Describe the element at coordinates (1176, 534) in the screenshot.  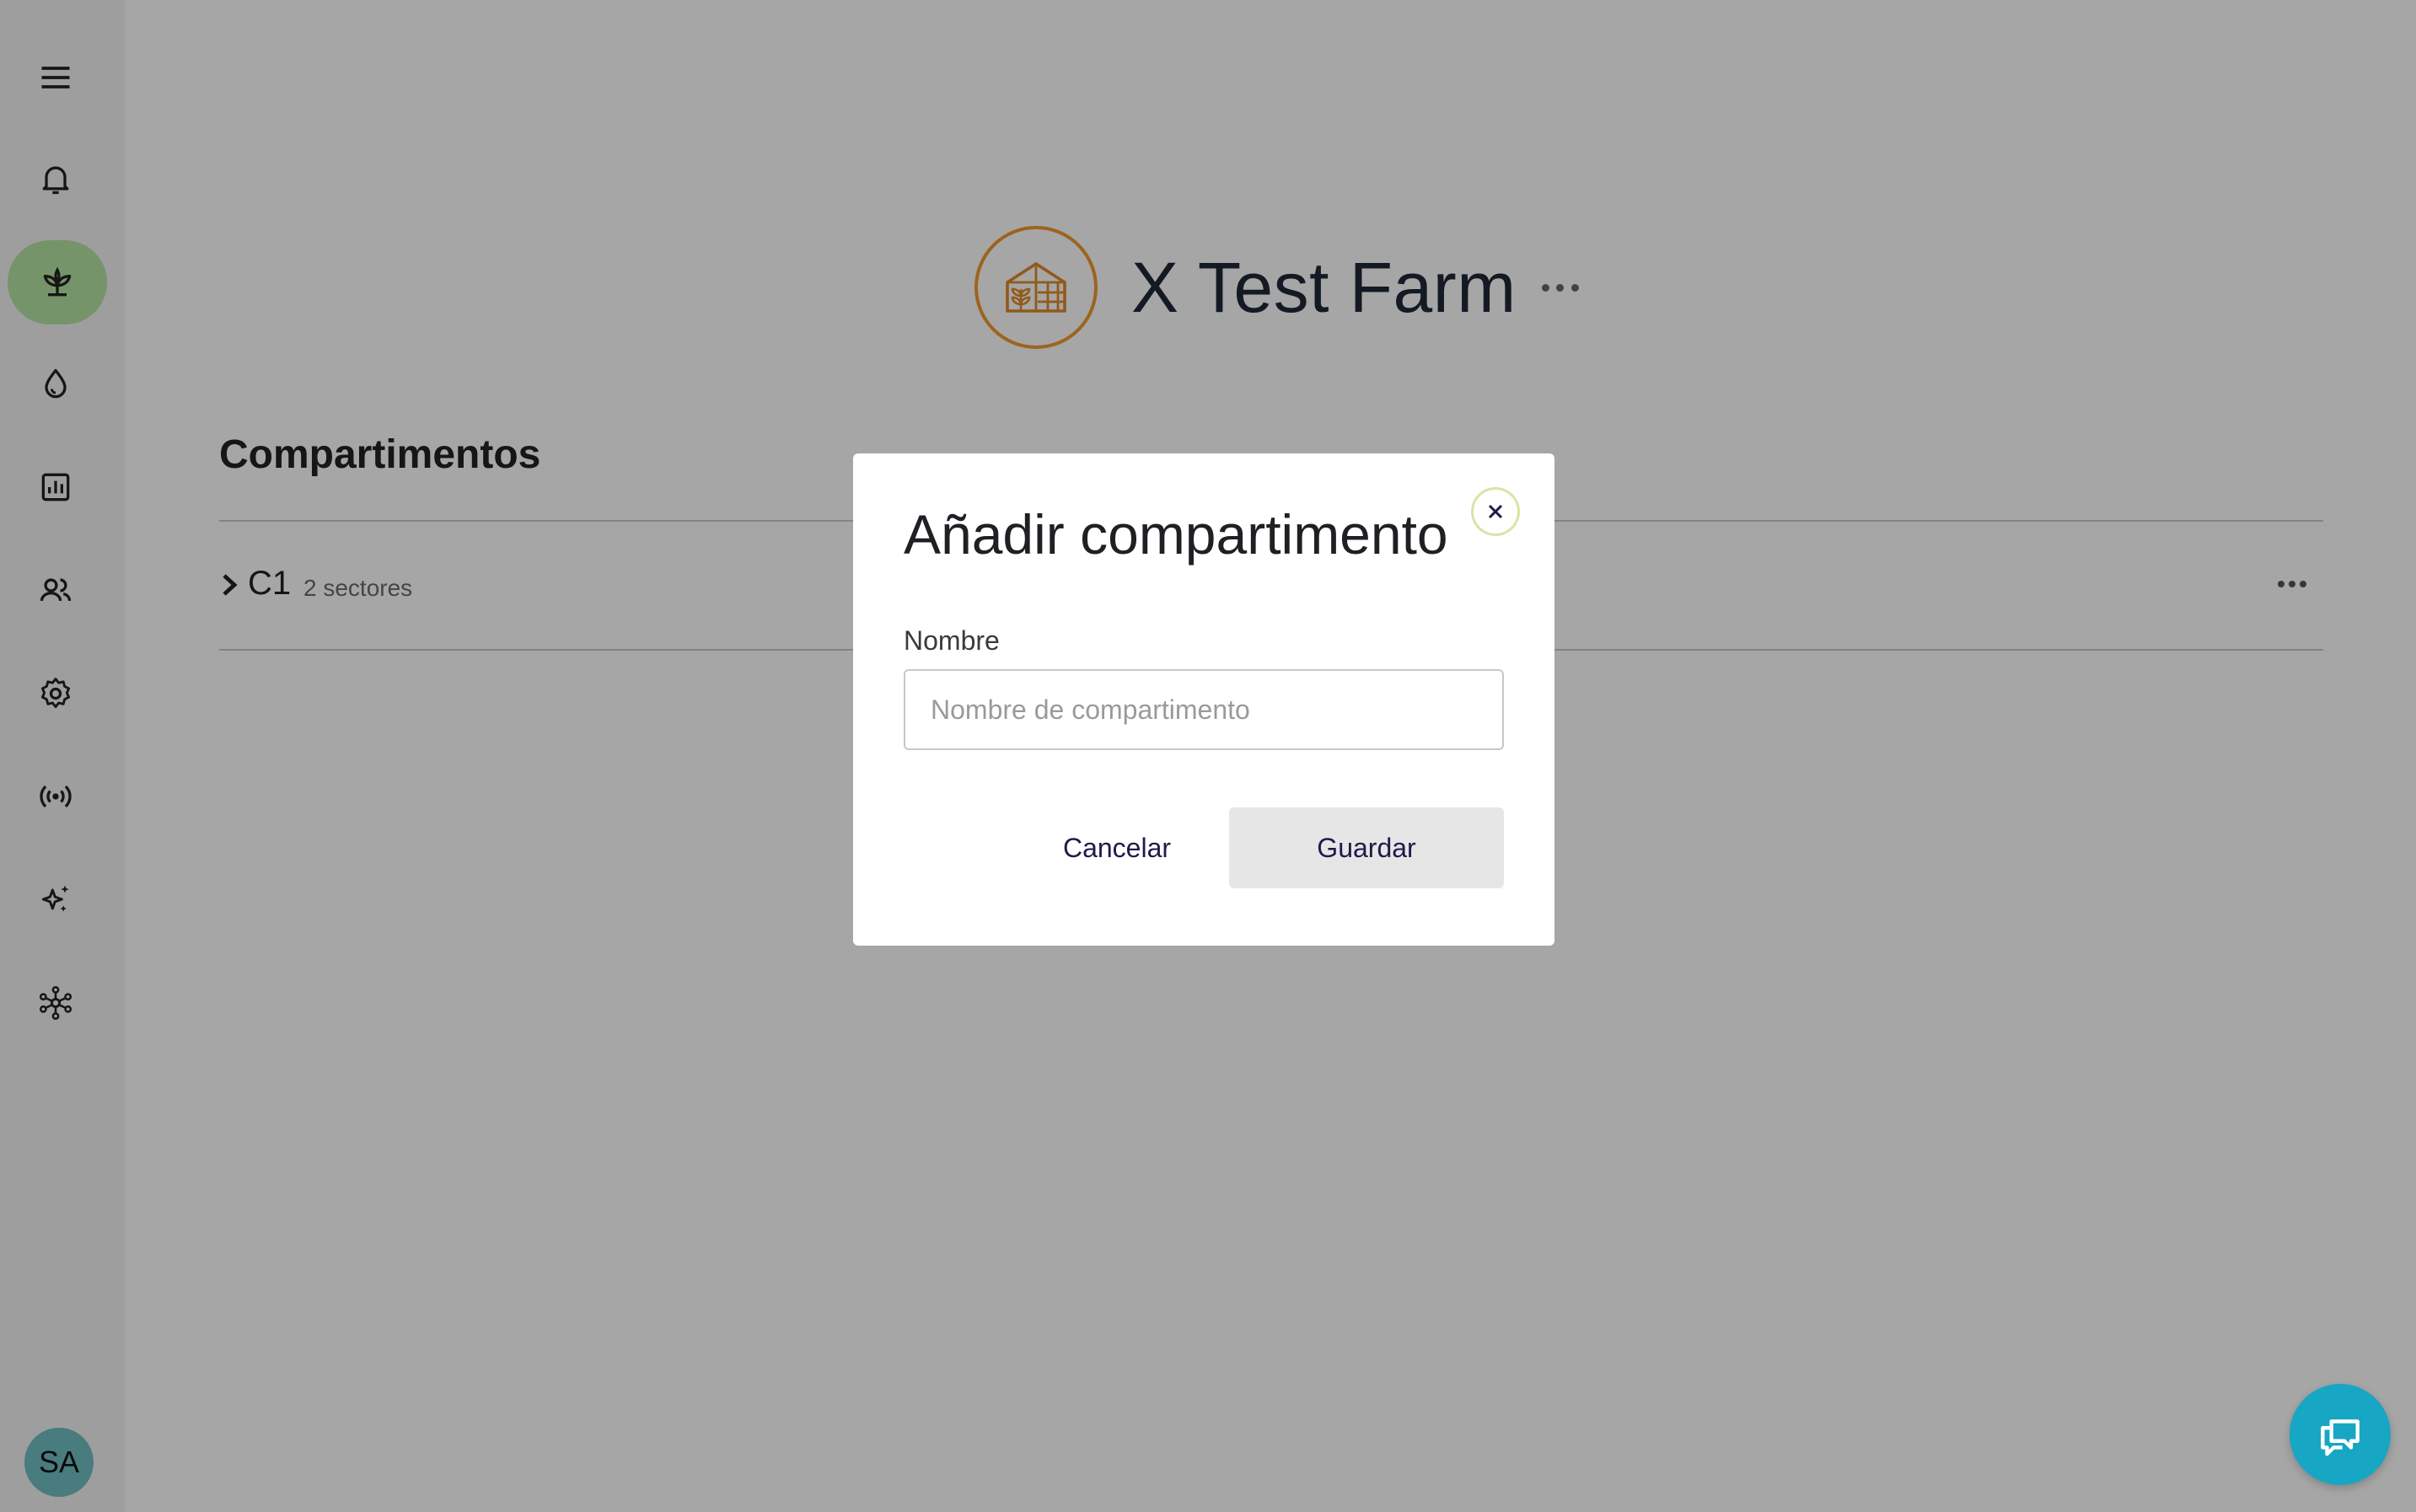
I see `dialog-title: Añadir compartimento` at that location.